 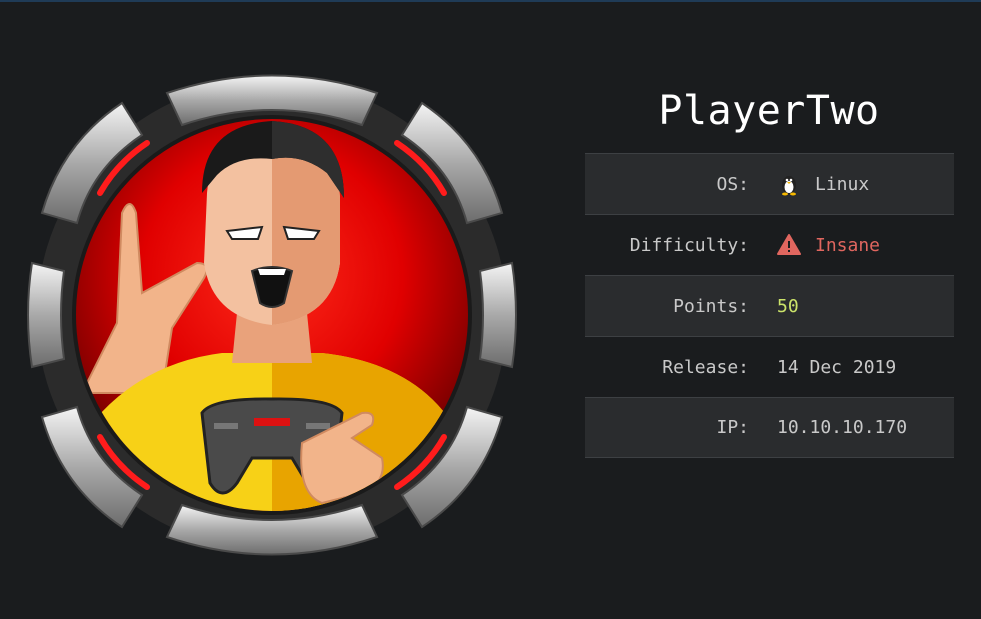 I want to click on os-value: Linux, so click(x=842, y=184).